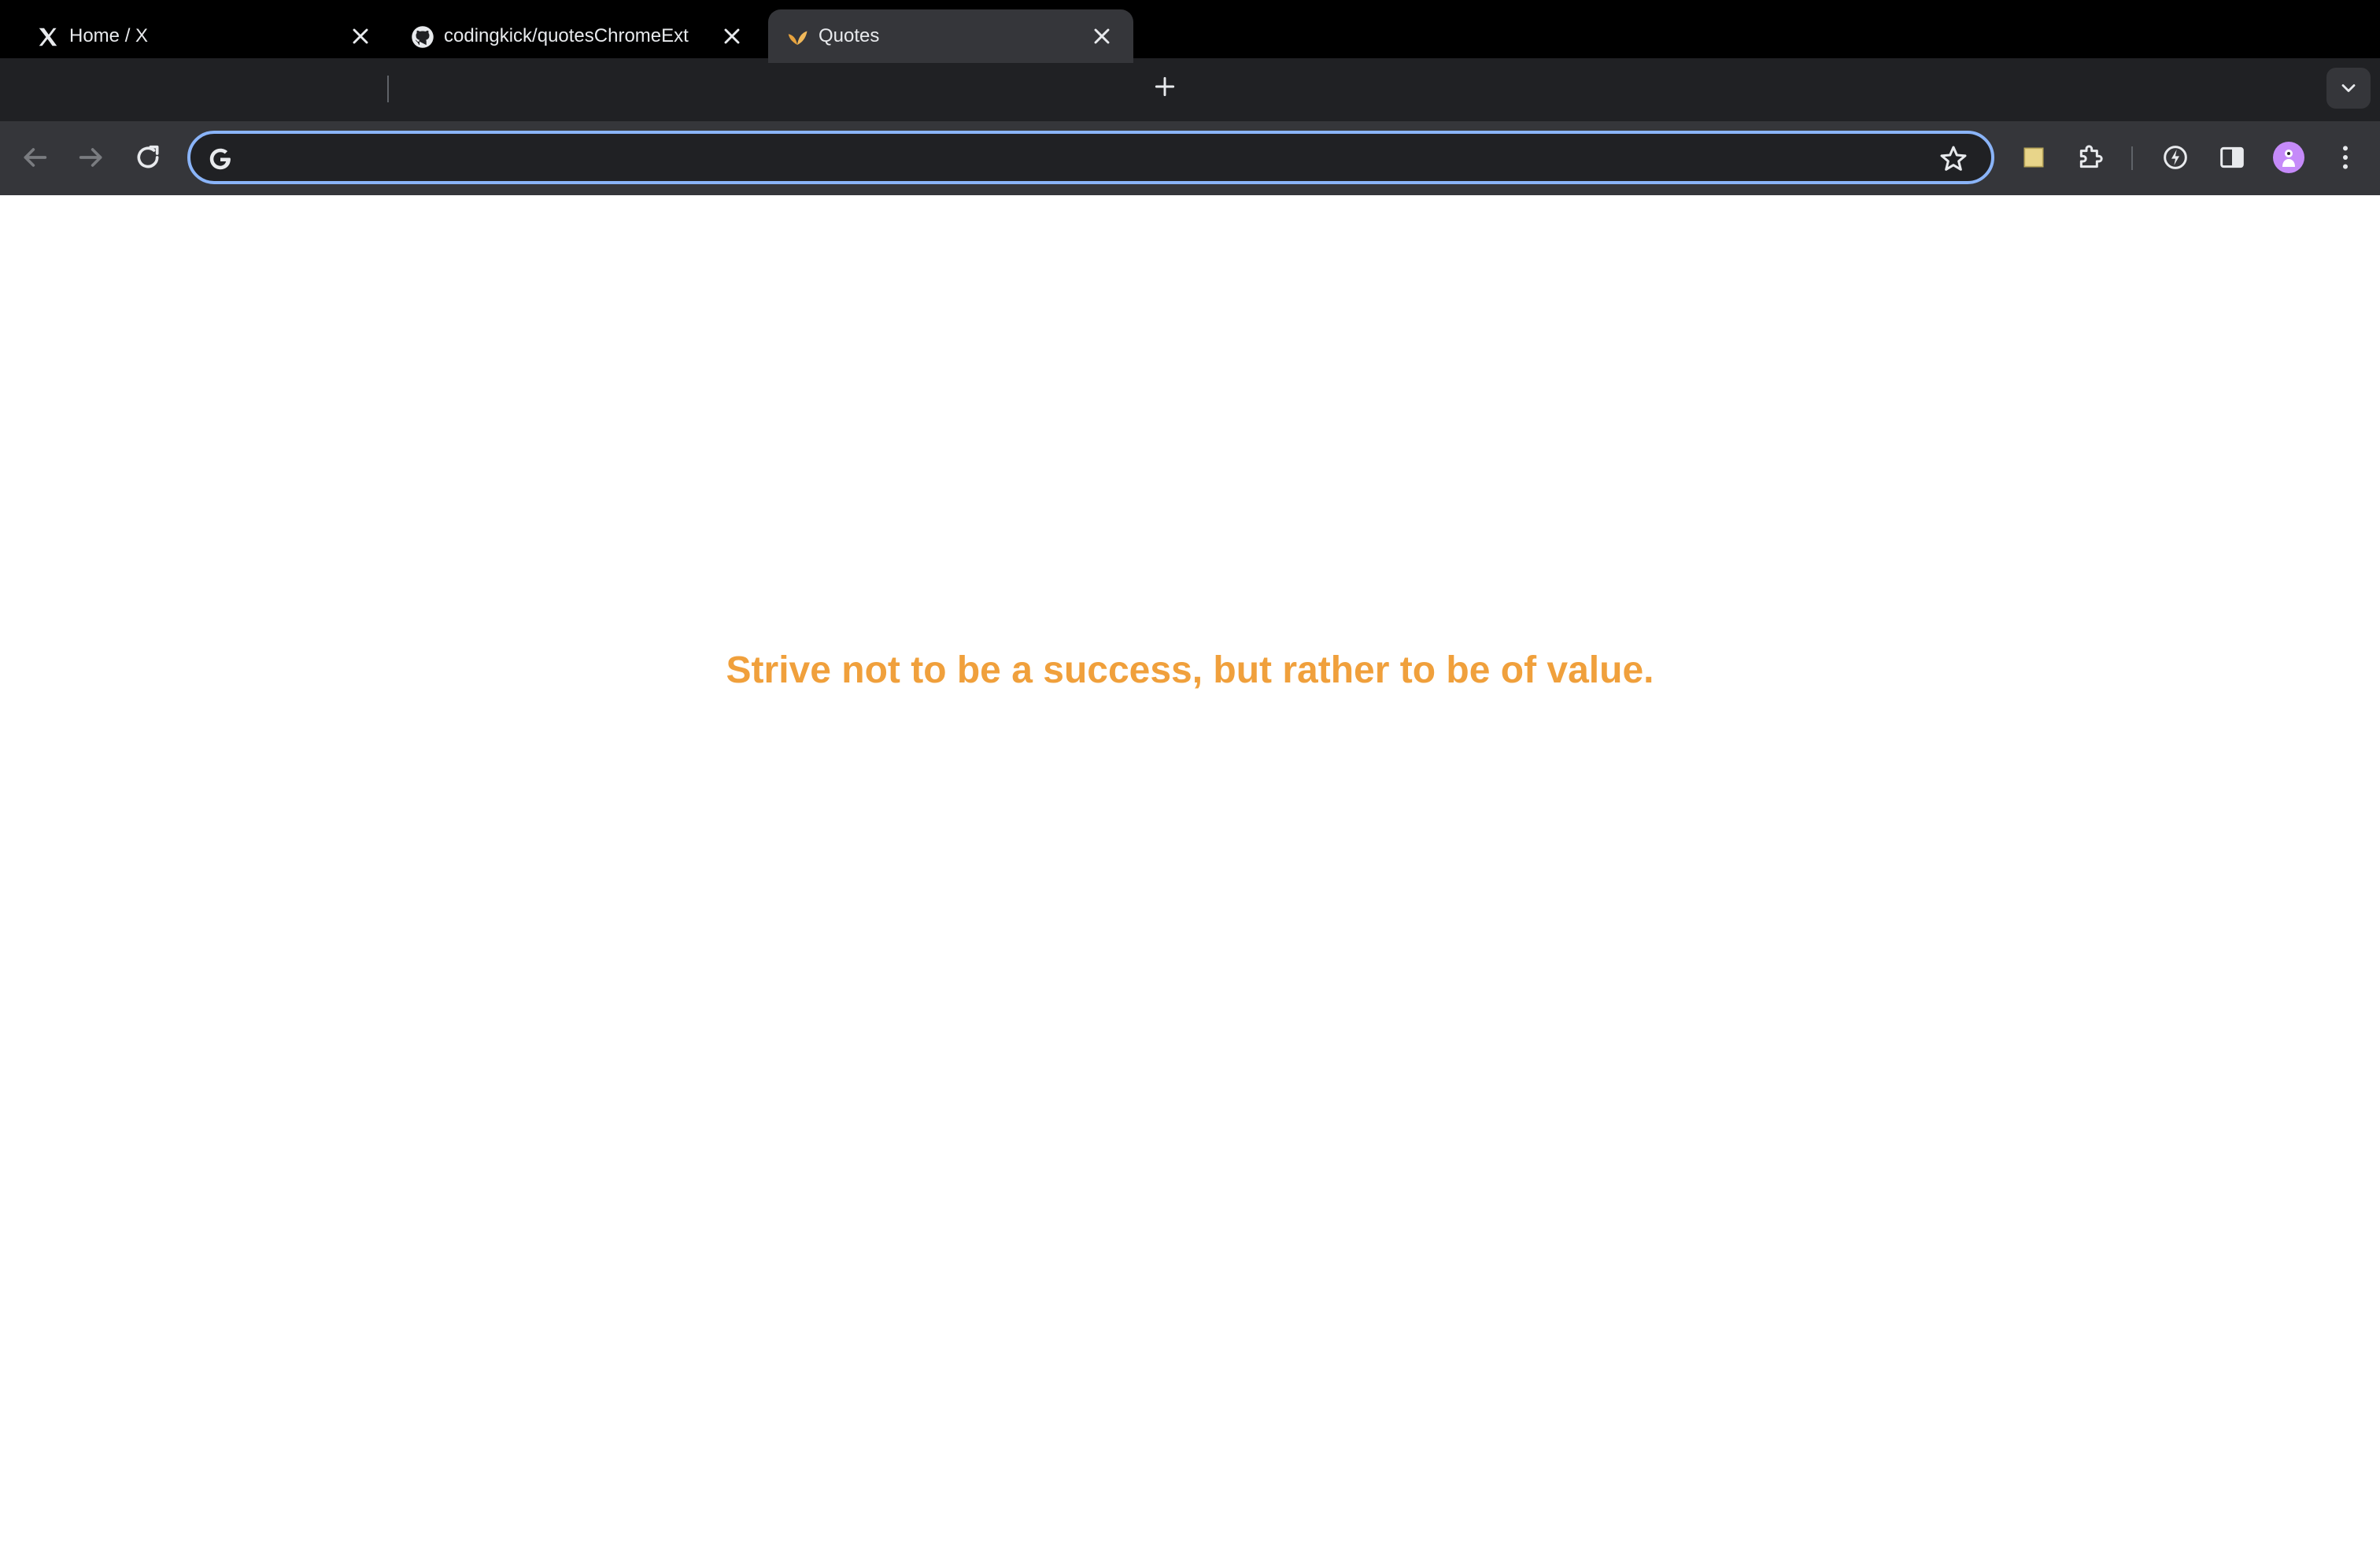 The height and width of the screenshot is (1546, 2380). What do you see at coordinates (849, 36) in the screenshot?
I see `tab-title: Quotes` at bounding box center [849, 36].